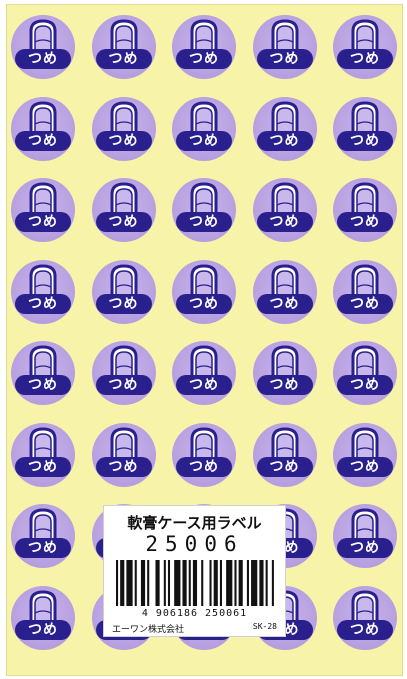 The width and height of the screenshot is (407, 679). Describe the element at coordinates (148, 630) in the screenshot. I see `manufacturer-name: エーワン株式会社` at that location.